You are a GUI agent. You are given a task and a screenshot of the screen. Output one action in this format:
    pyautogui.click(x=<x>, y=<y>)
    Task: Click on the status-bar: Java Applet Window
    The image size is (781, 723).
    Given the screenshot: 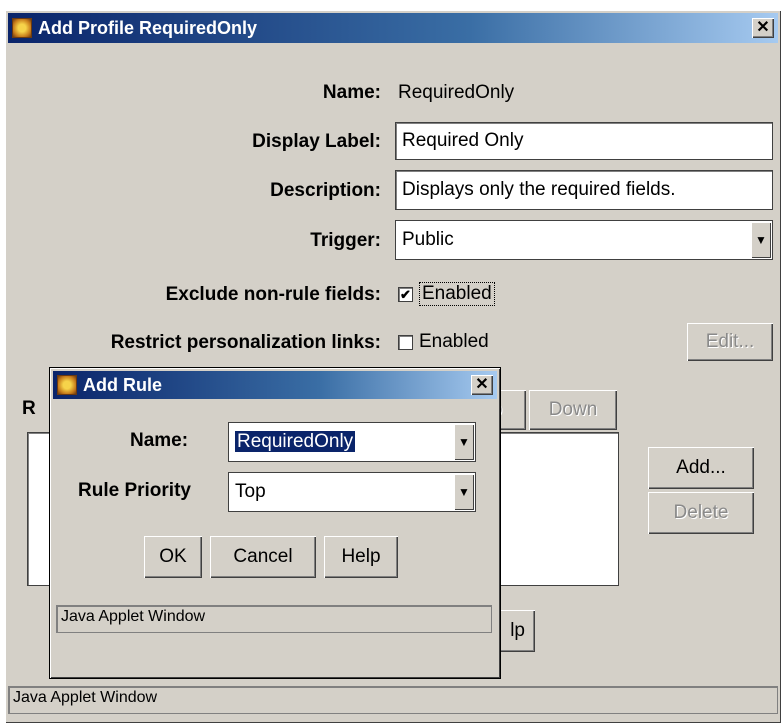 What is the action you would take?
    pyautogui.click(x=393, y=700)
    